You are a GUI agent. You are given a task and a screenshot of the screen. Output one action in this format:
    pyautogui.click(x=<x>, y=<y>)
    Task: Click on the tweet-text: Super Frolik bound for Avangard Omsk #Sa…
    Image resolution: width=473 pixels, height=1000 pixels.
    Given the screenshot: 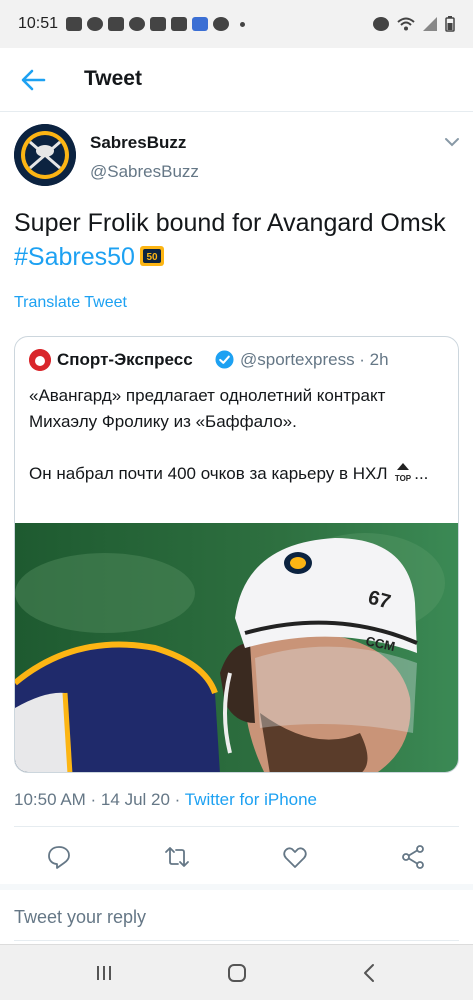 What is the action you would take?
    pyautogui.click(x=234, y=240)
    